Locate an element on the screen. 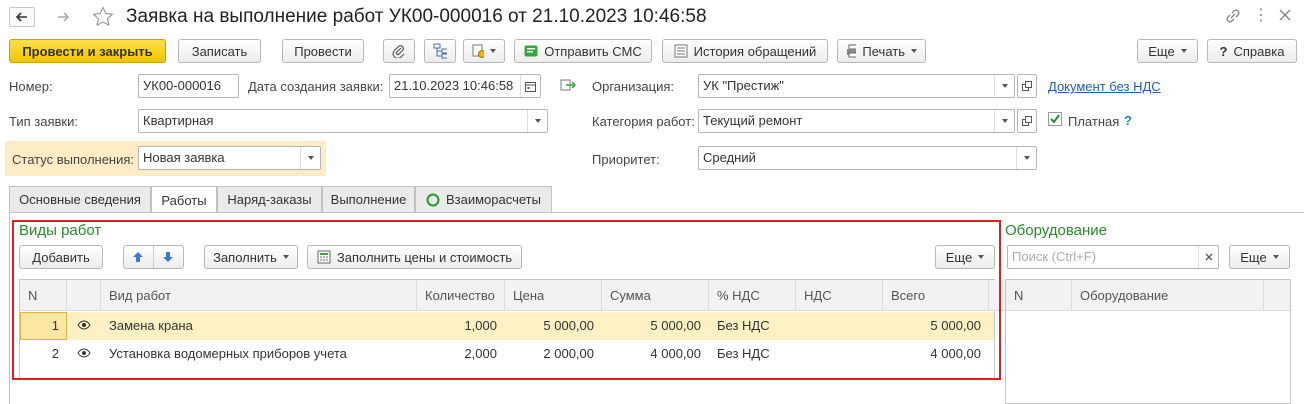 This screenshot has height=404, width=1304. request-type-value: Квартирная is located at coordinates (178, 120).